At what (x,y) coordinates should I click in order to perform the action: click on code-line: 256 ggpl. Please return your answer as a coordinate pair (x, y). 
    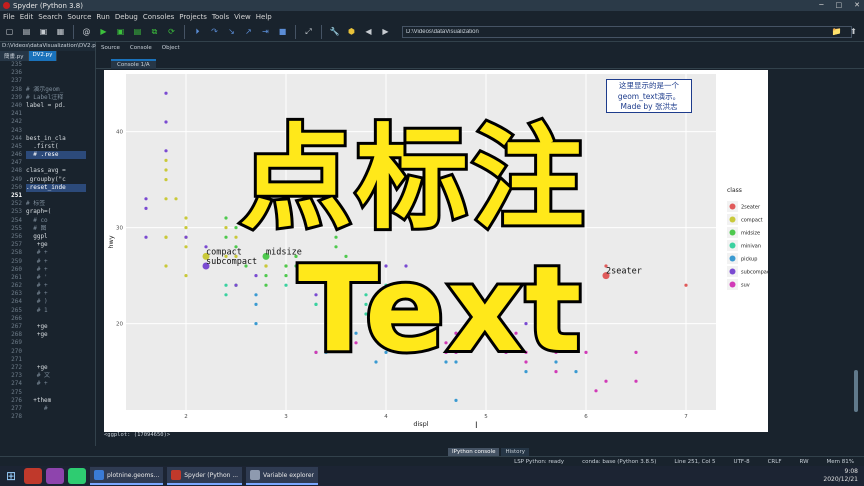
    Looking at the image, I should click on (47, 237).